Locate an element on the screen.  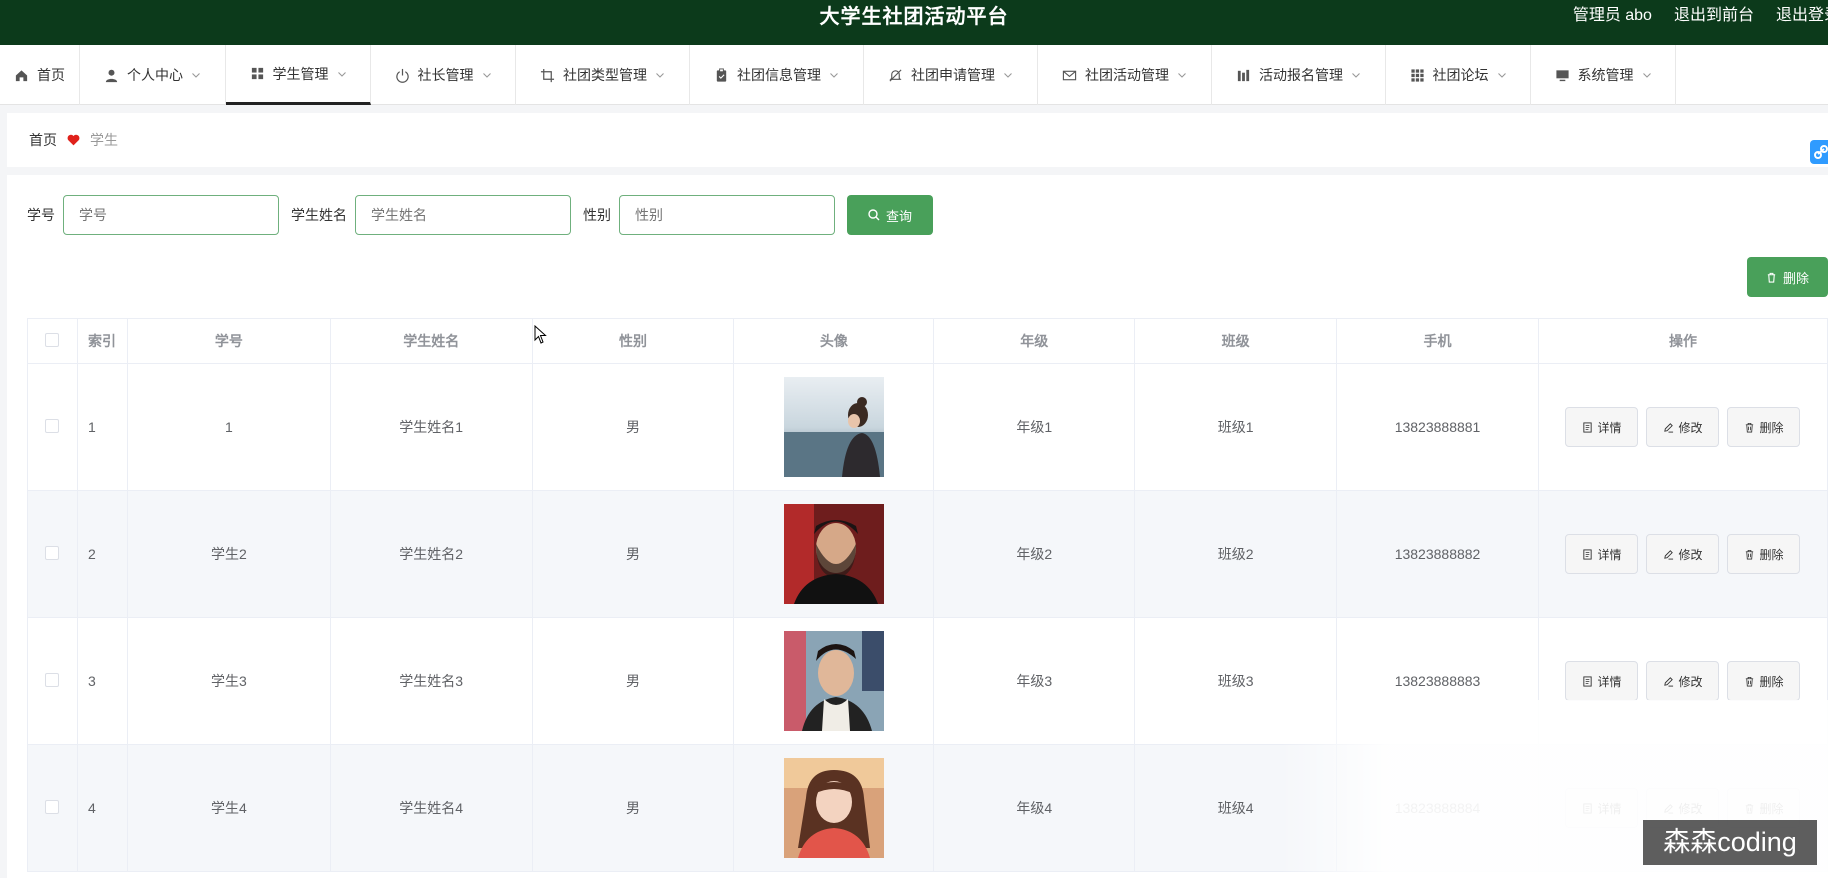
grade-cell: 年级2 is located at coordinates (1034, 554).